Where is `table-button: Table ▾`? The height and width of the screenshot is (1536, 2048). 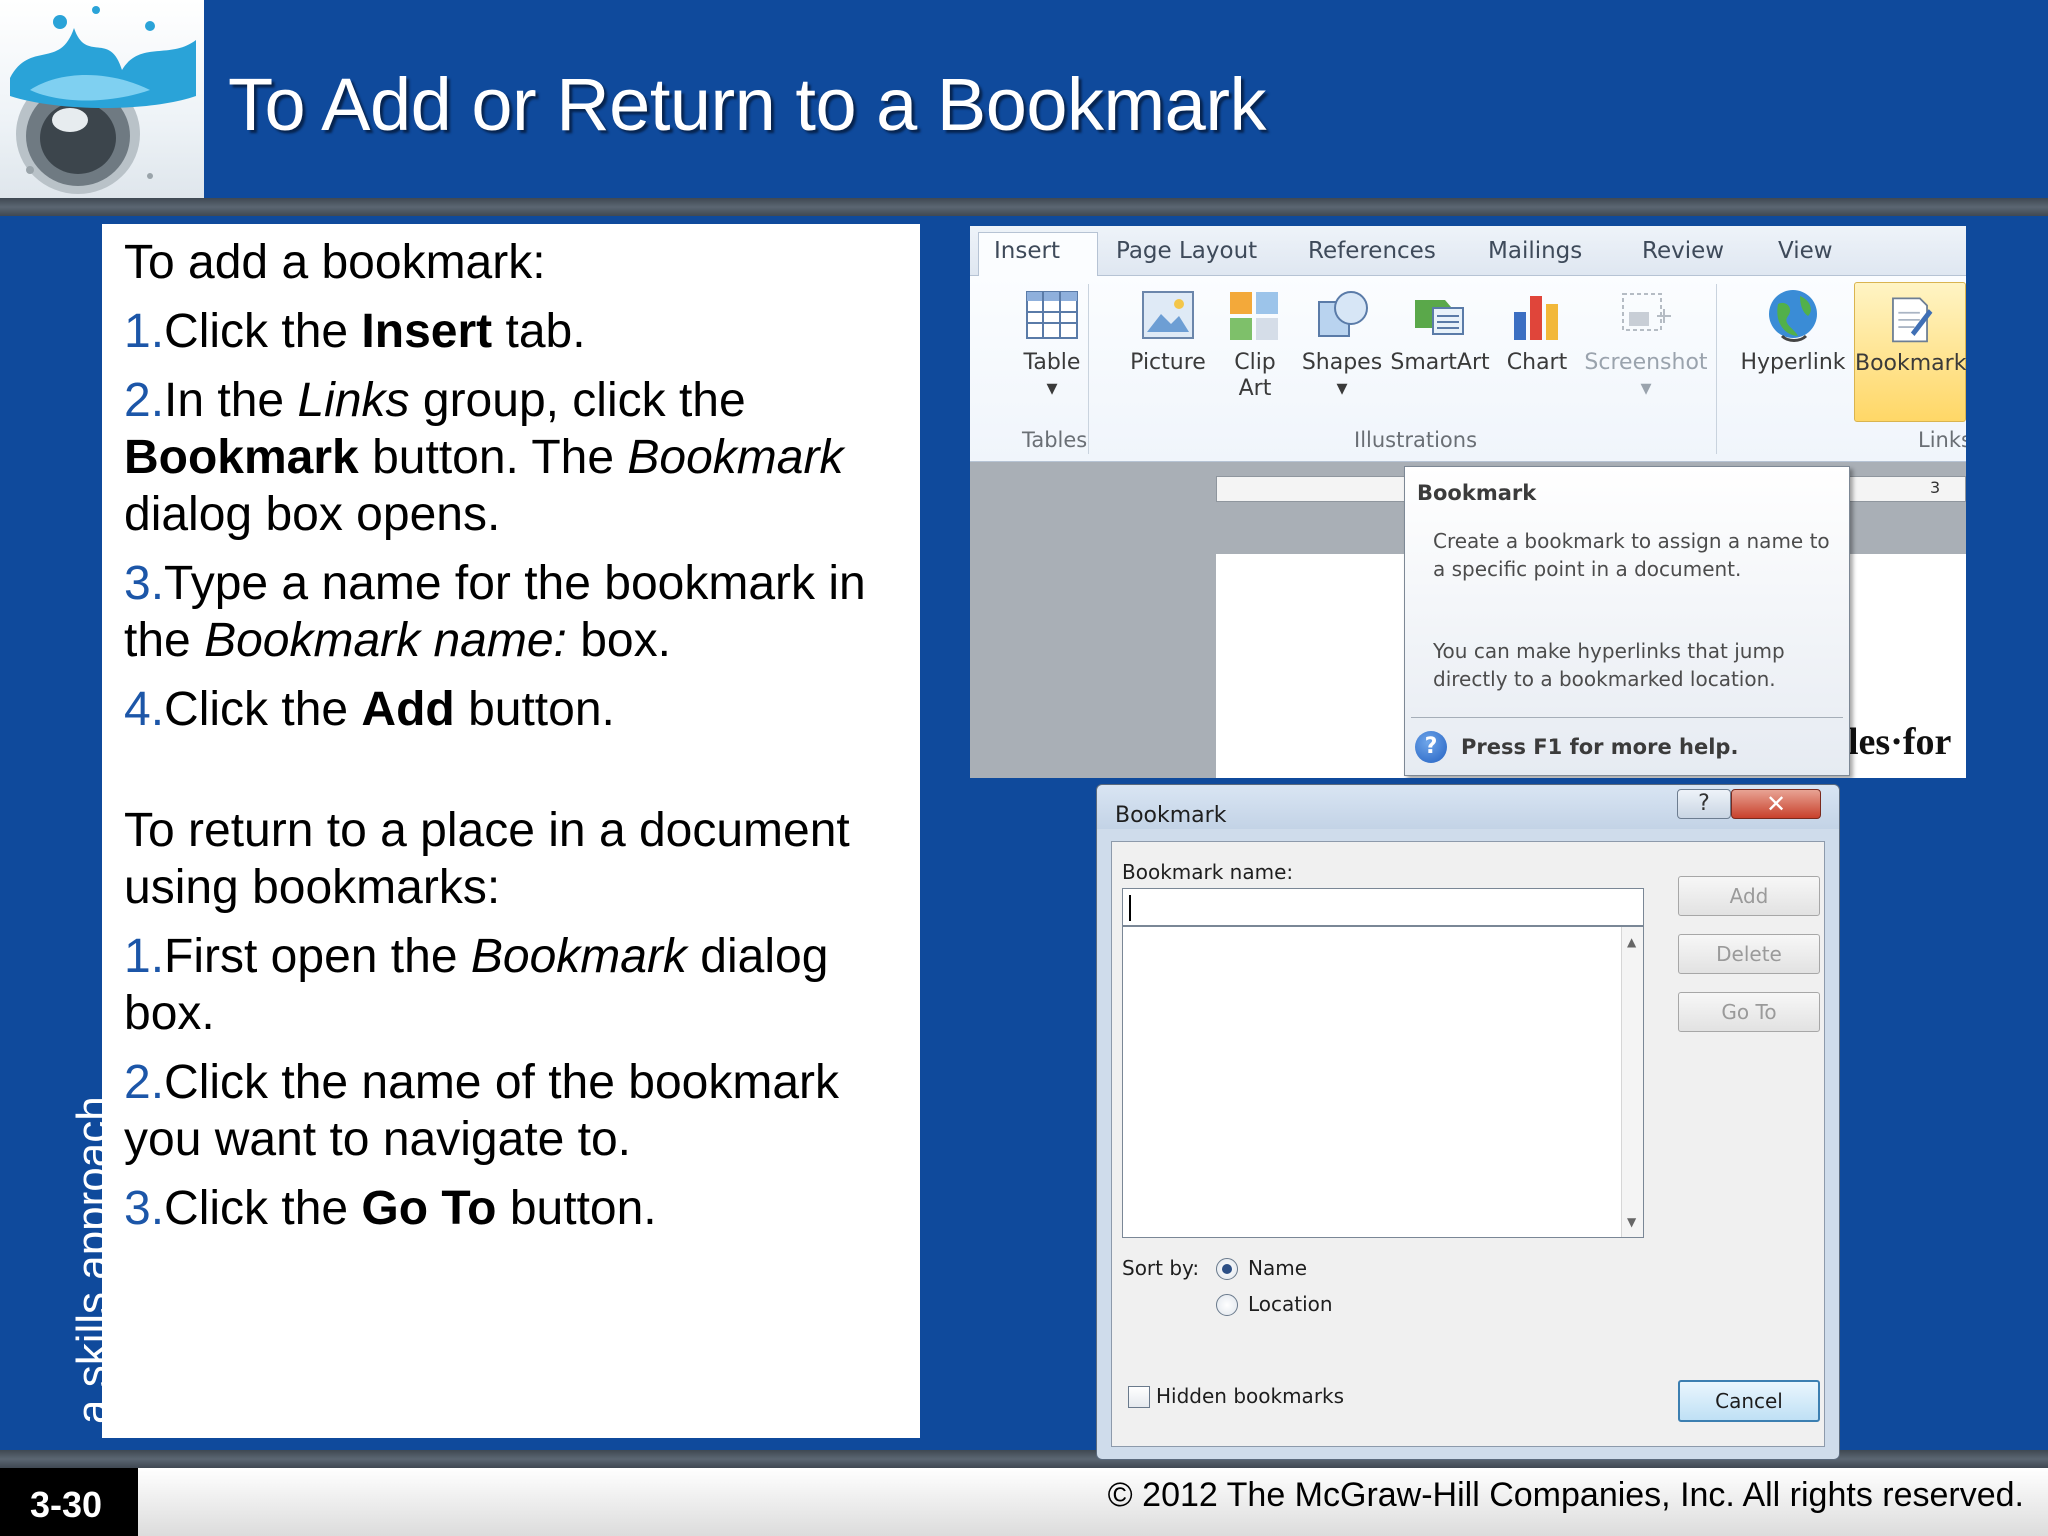
table-button: Table ▾ is located at coordinates (1052, 339).